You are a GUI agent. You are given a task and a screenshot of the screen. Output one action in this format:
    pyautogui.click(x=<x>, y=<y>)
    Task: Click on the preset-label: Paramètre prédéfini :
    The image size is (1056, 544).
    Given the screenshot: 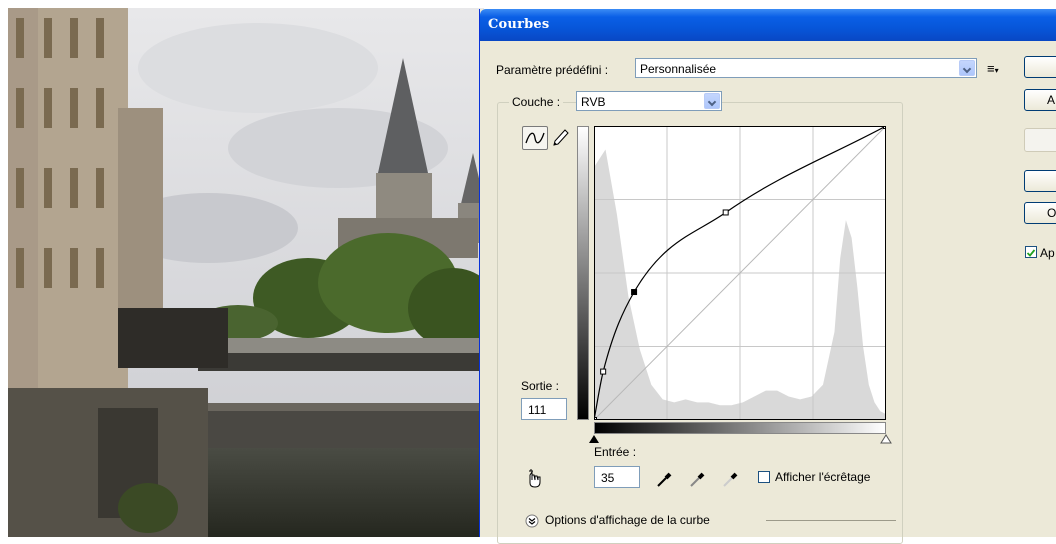 What is the action you would take?
    pyautogui.click(x=552, y=70)
    